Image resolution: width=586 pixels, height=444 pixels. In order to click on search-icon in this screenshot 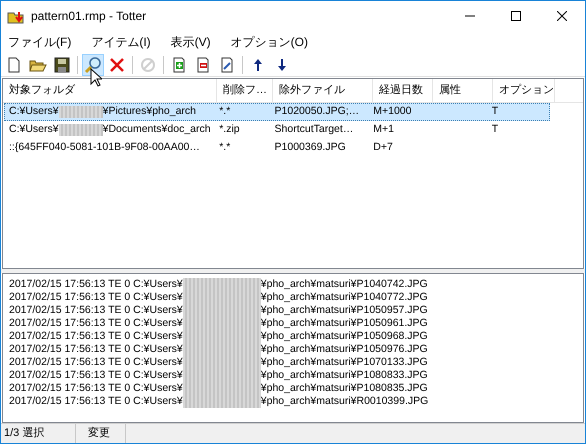, I will do `click(93, 65)`.